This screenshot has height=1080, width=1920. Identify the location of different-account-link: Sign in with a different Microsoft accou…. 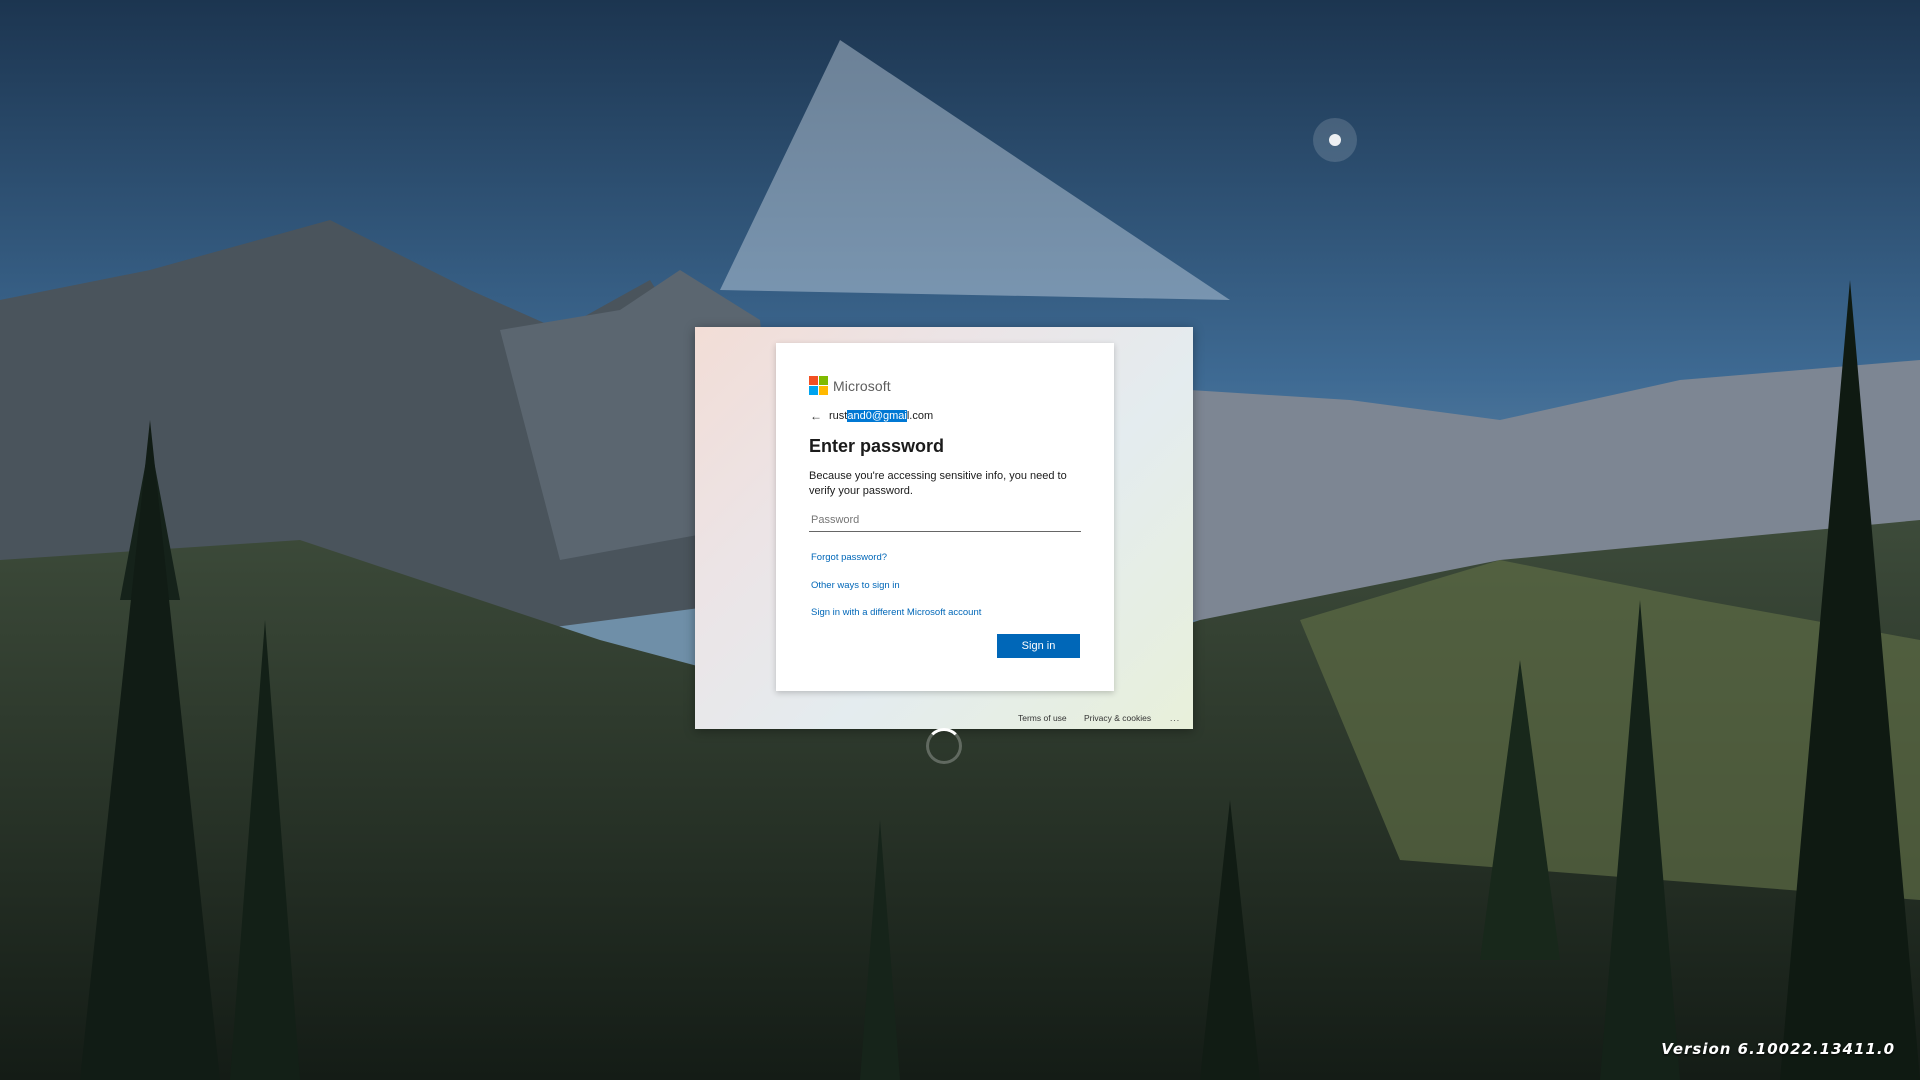
(896, 612).